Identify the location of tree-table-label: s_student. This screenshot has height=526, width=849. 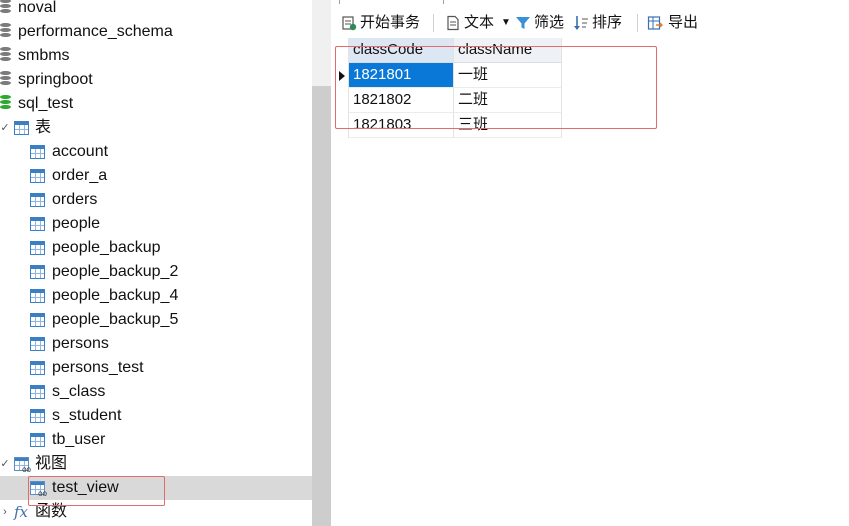
(87, 415).